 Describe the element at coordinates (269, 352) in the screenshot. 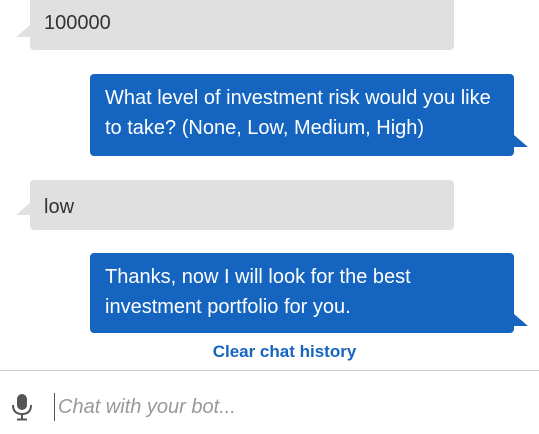

I see `clear-chat-history-link: Clear chat history` at that location.